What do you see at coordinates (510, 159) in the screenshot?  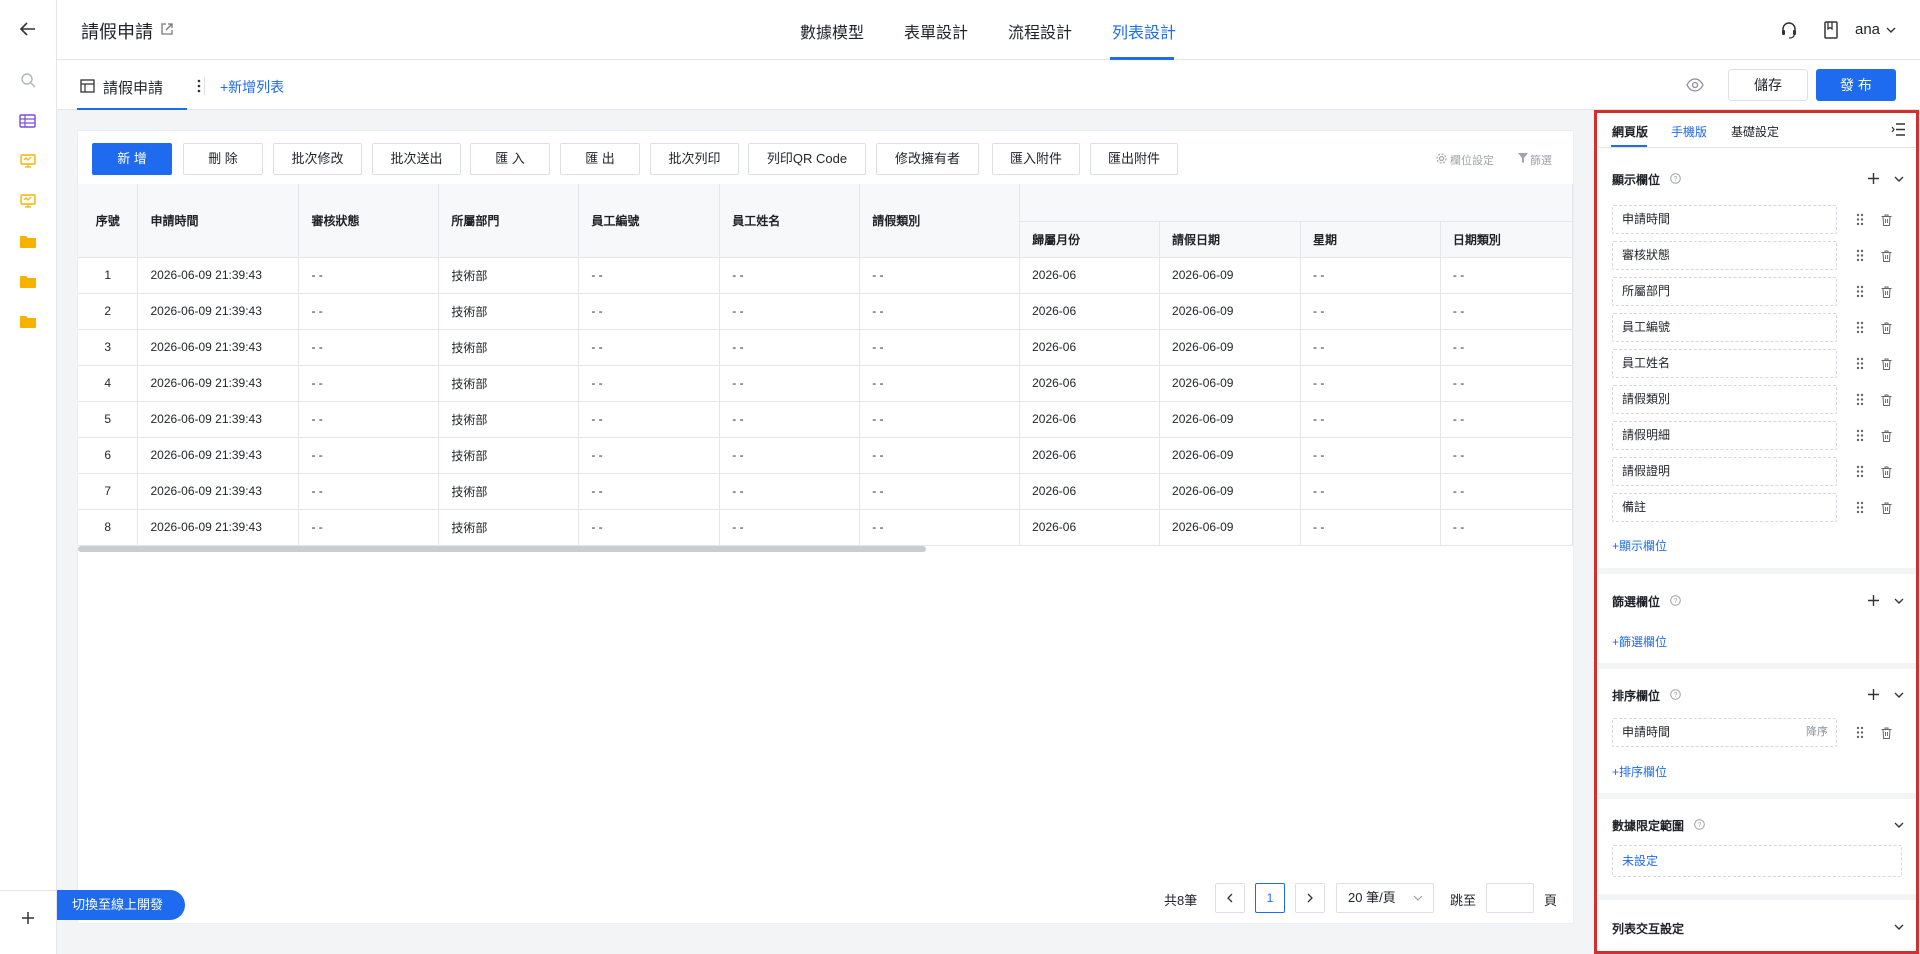 I see `import-button: 匯 入` at bounding box center [510, 159].